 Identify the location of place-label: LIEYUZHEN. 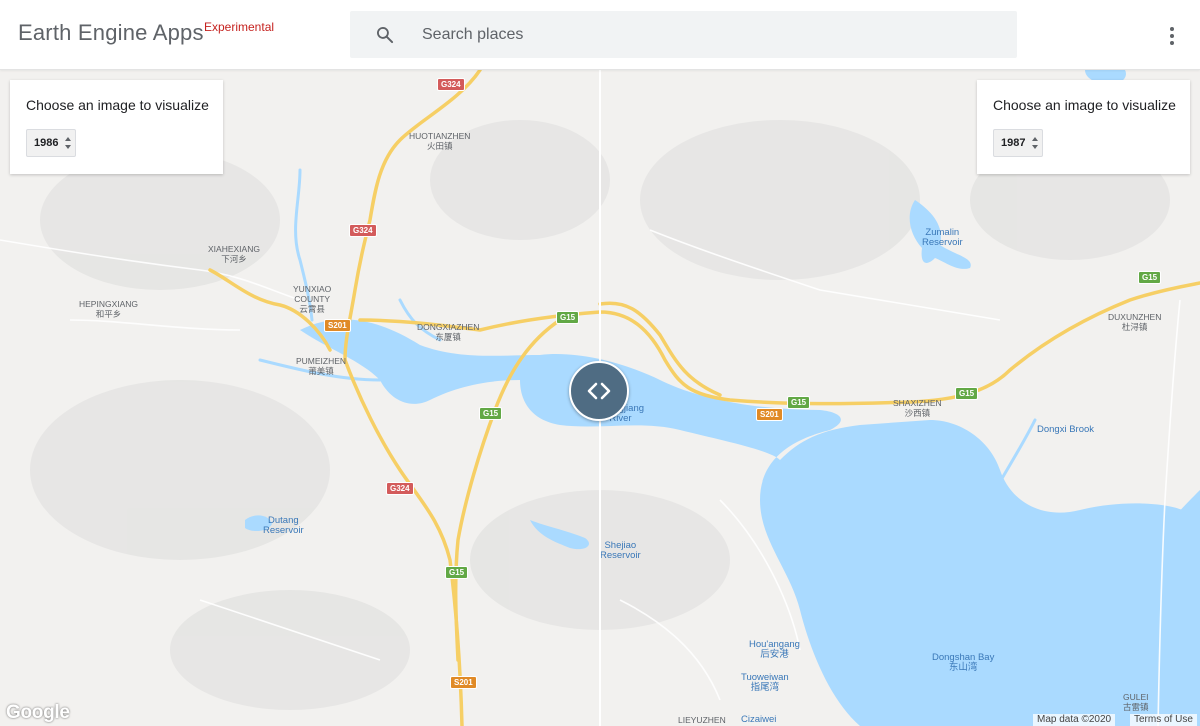
(702, 720).